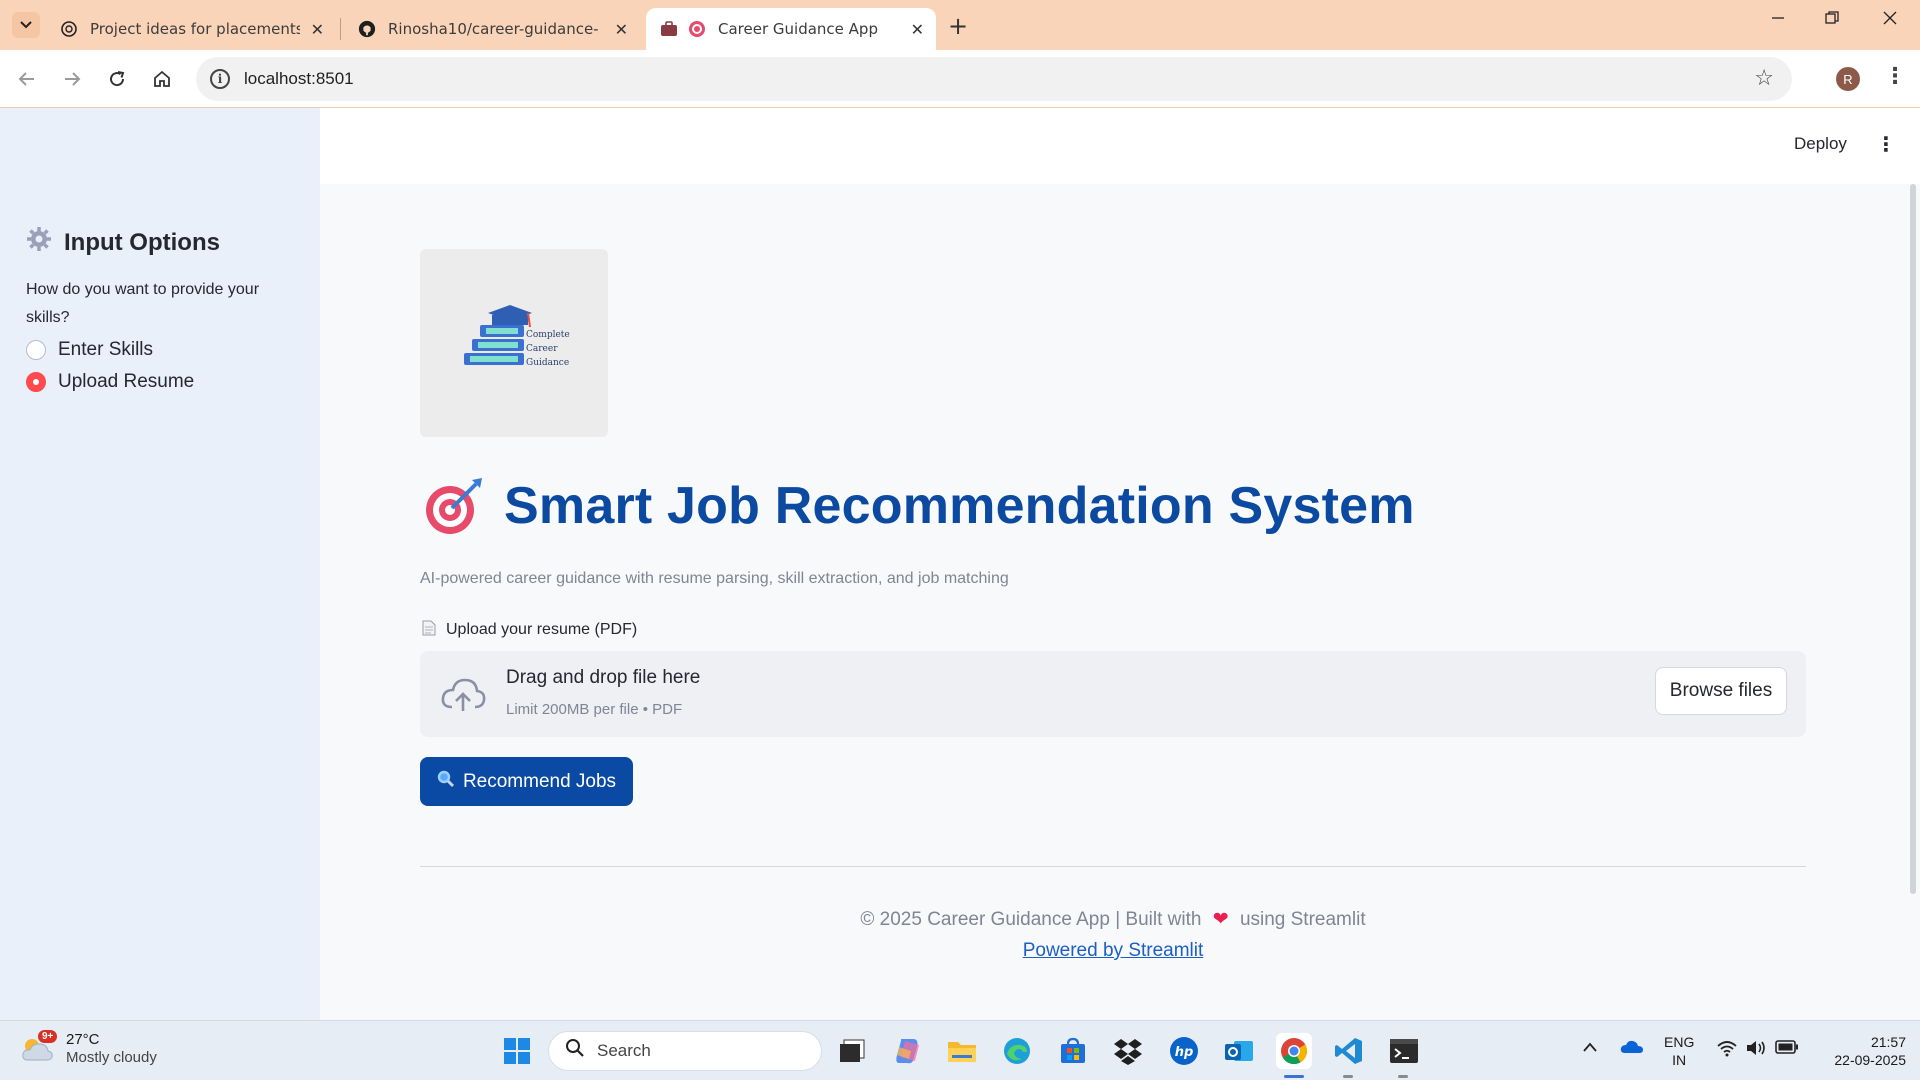 The image size is (1920, 1080). Describe the element at coordinates (492, 29) in the screenshot. I see `tab-github-repo: Rinosha10/career-guidance-app ✕` at that location.